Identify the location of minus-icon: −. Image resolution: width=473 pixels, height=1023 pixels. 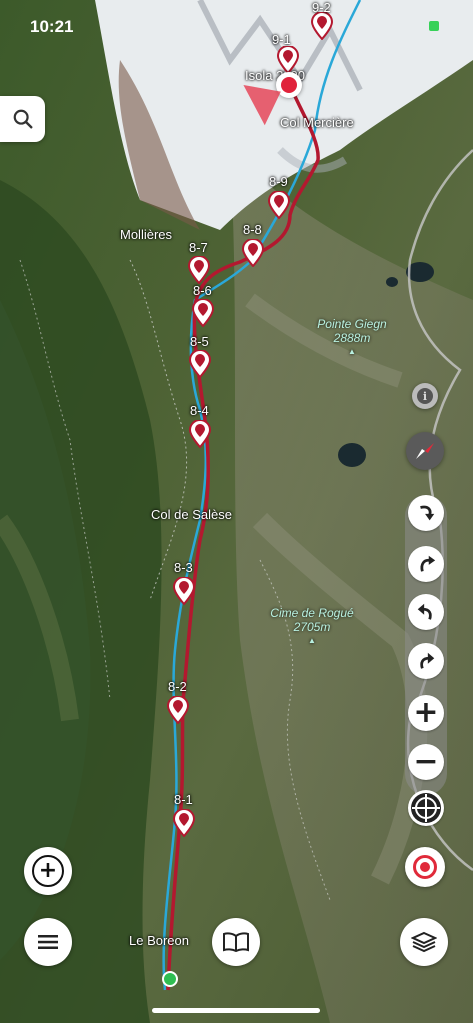
(426, 761).